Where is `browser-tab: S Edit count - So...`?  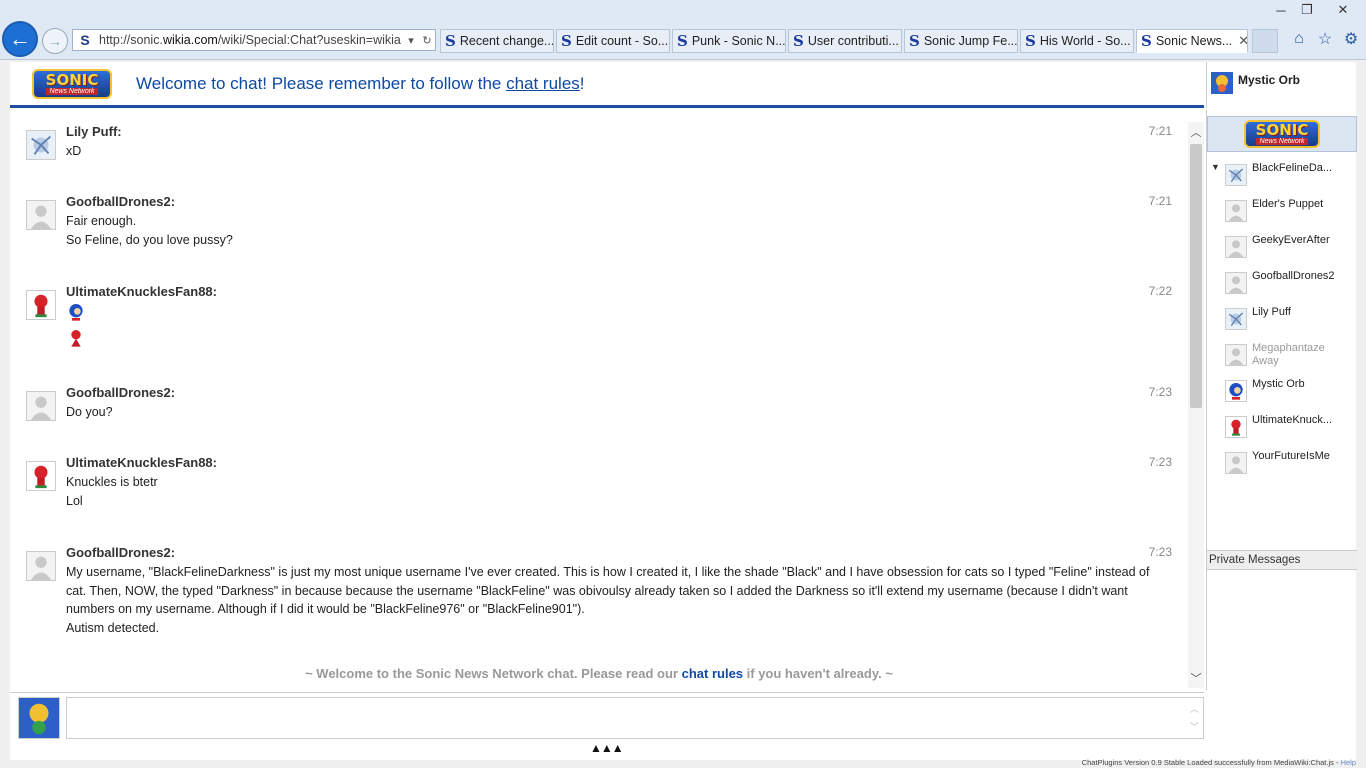 browser-tab: S Edit count - So... is located at coordinates (613, 41).